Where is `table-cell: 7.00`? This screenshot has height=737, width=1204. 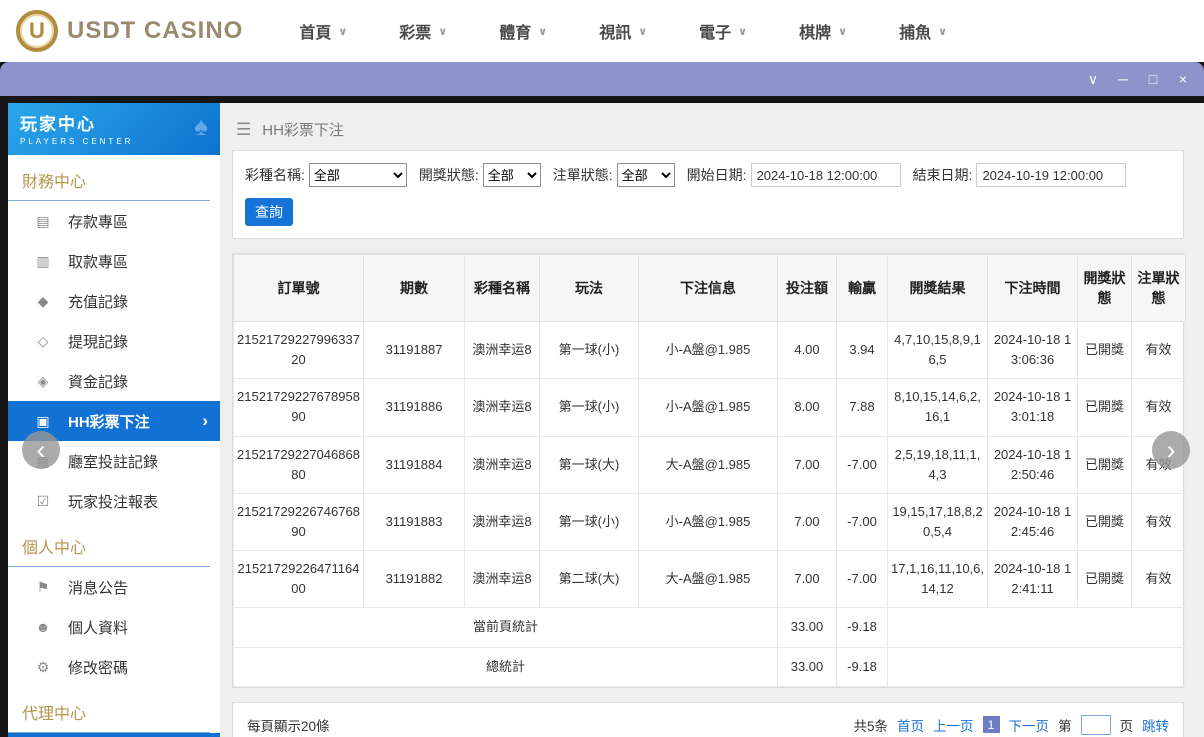
table-cell: 7.00 is located at coordinates (807, 579).